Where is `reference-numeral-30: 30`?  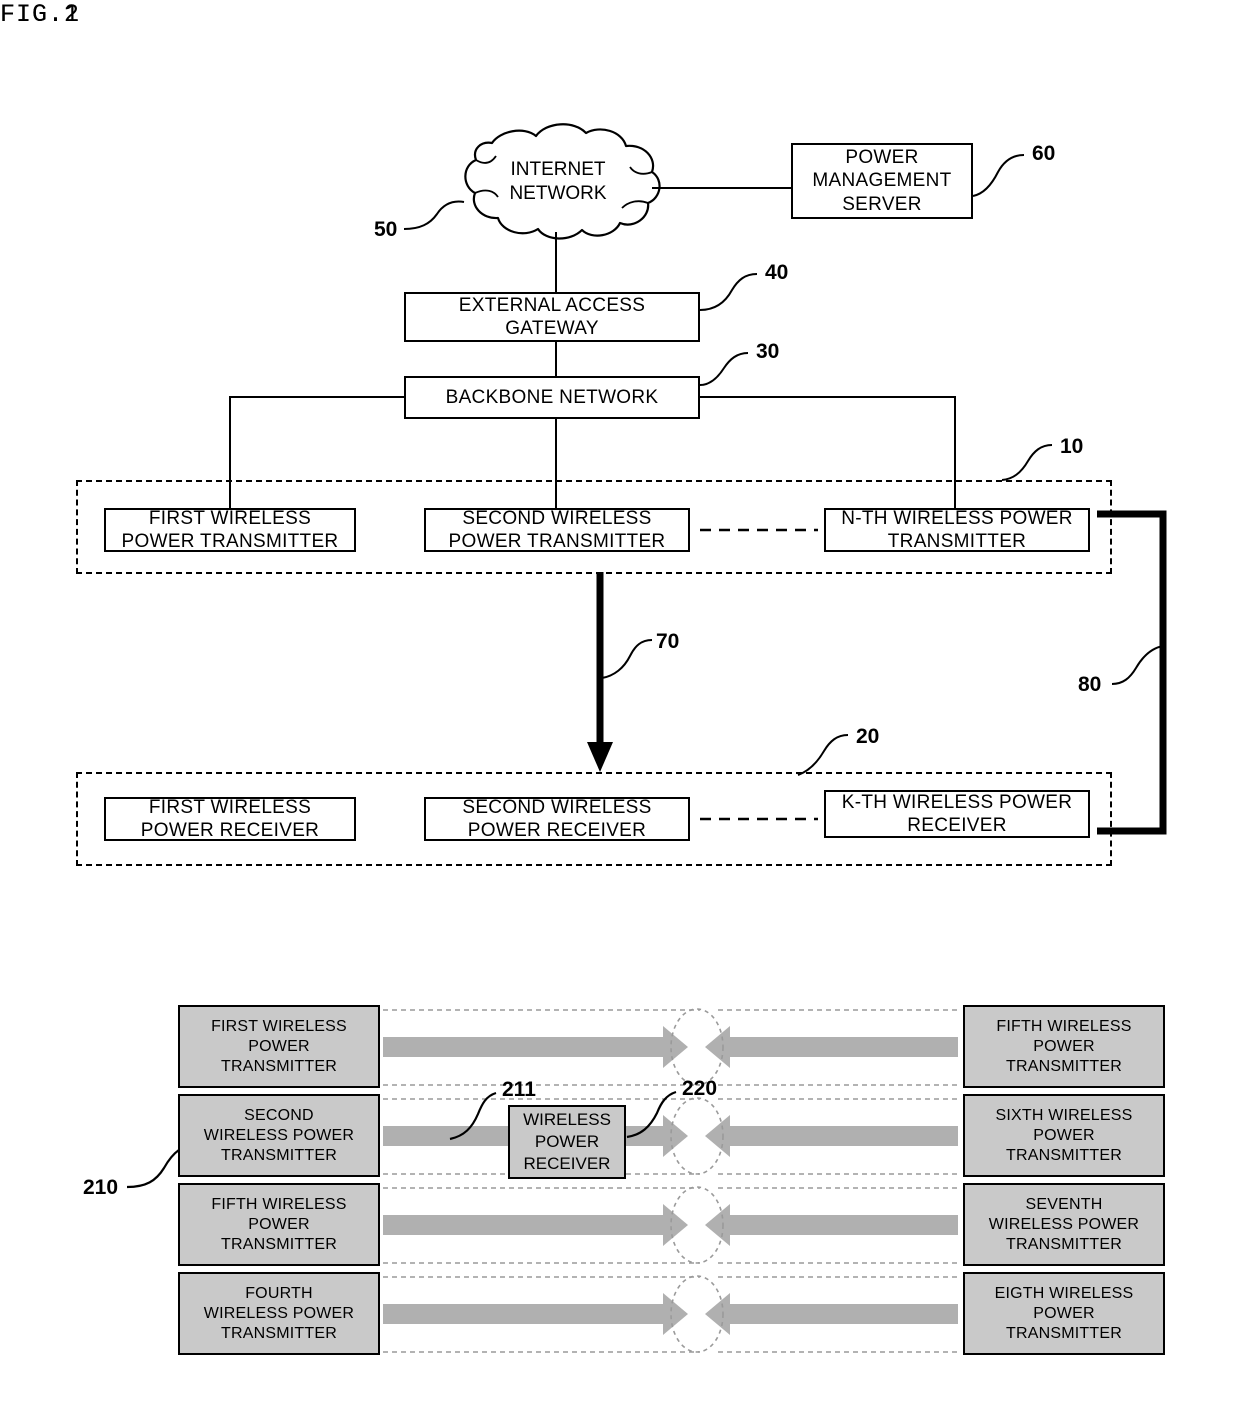 reference-numeral-30: 30 is located at coordinates (768, 351).